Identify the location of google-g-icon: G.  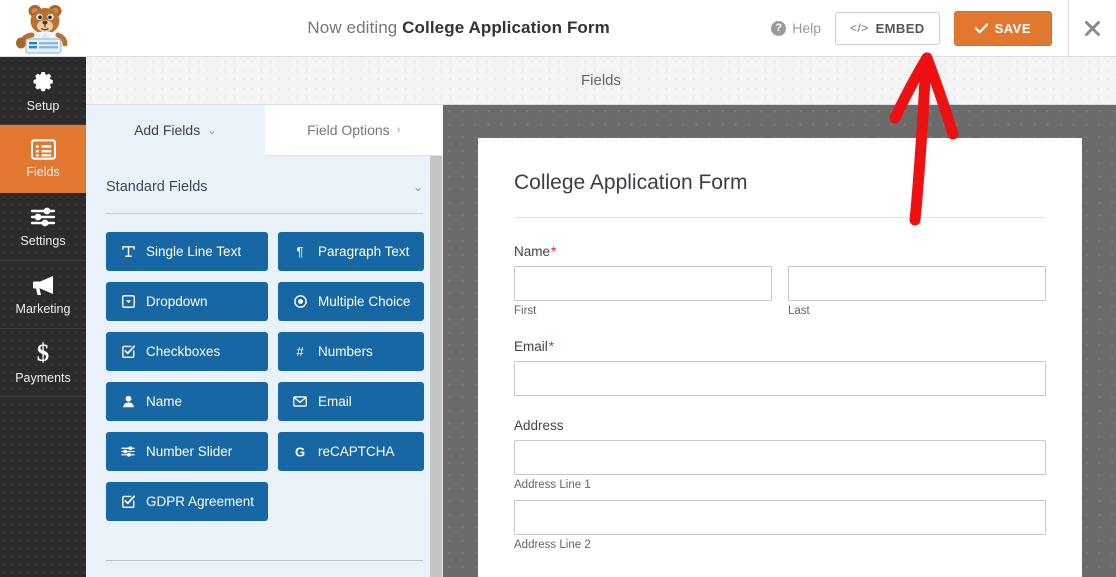
(300, 452).